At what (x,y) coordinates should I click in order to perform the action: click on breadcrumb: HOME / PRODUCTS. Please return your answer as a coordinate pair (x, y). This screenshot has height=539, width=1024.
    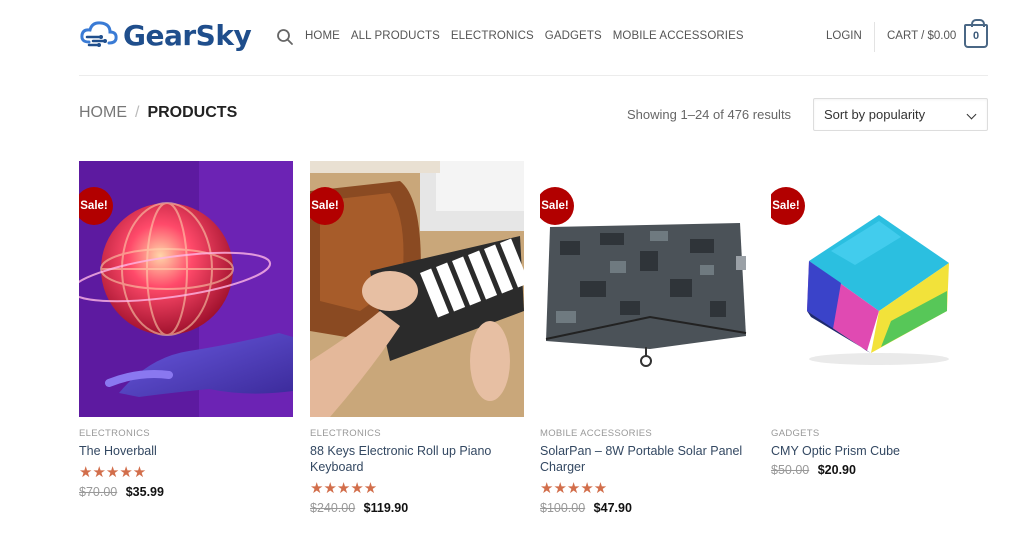
    Looking at the image, I should click on (158, 113).